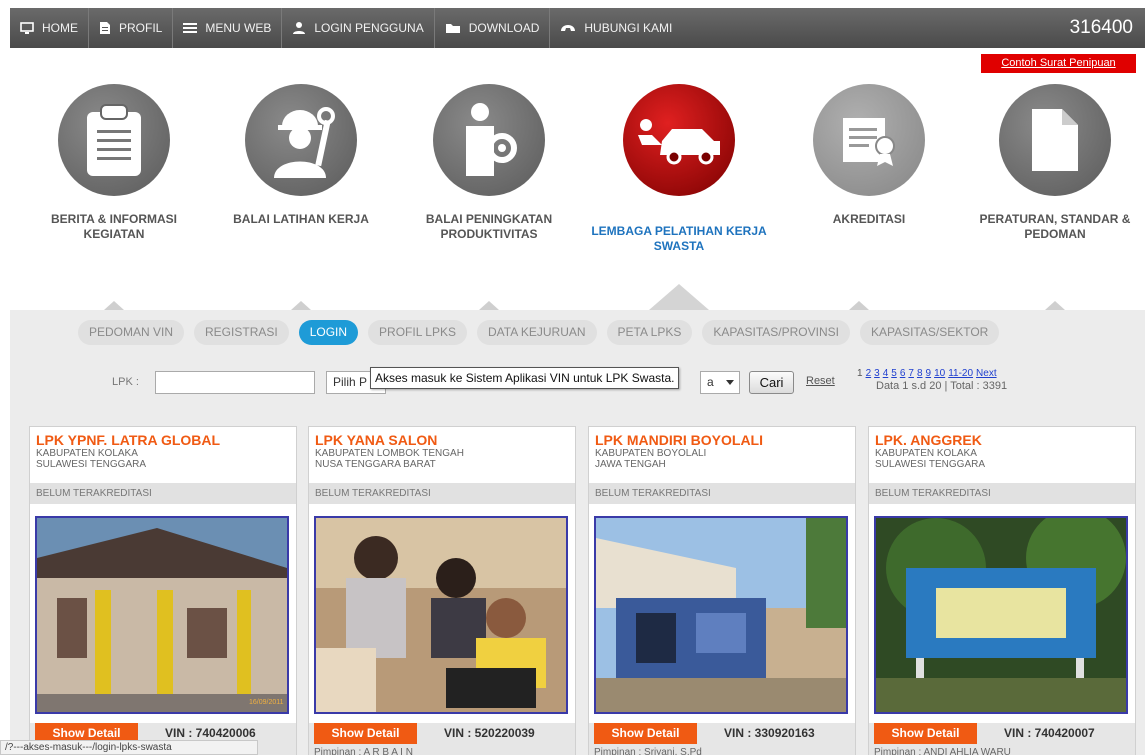 This screenshot has width=1145, height=755. I want to click on page-link: 3, so click(877, 374).